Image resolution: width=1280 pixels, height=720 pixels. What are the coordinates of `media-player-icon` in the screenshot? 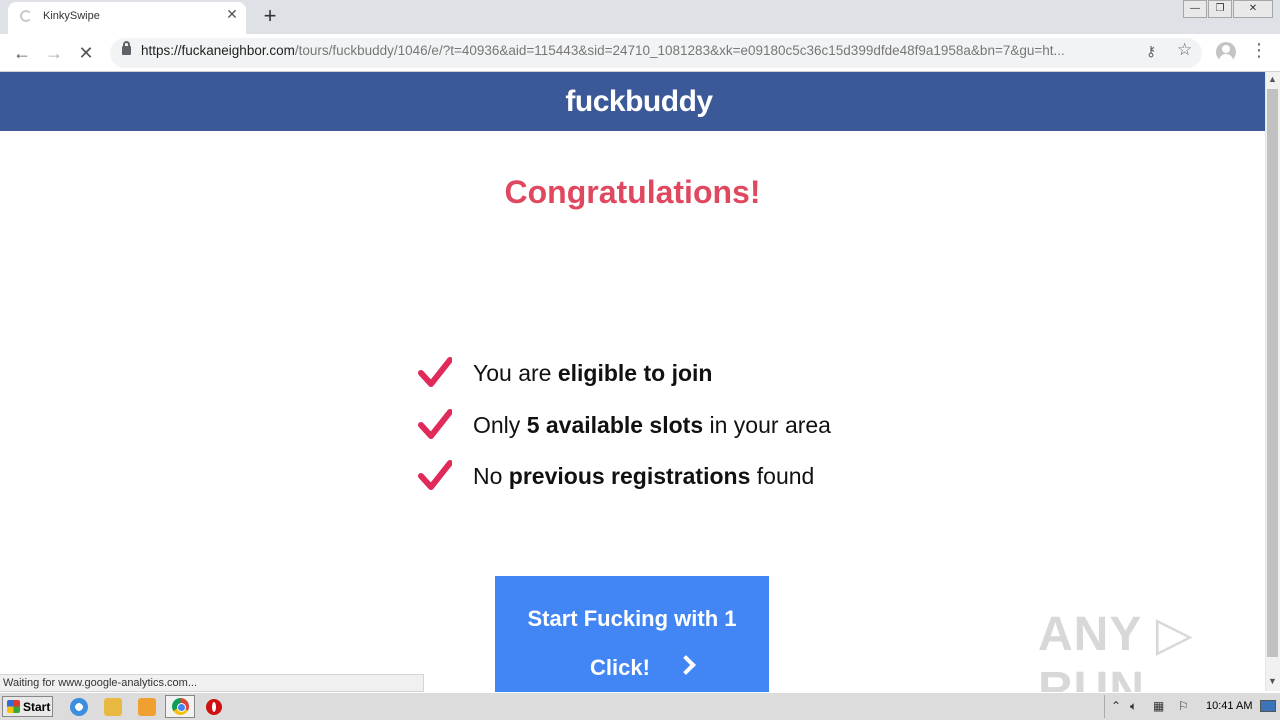 It's located at (147, 707).